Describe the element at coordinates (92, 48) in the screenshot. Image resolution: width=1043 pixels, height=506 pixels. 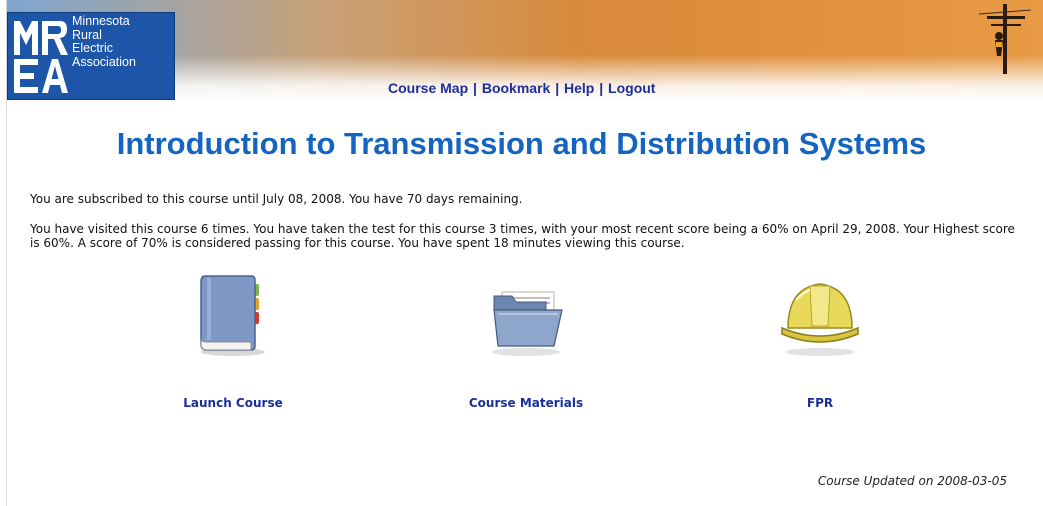
I see `logo-line-3: Electric` at that location.